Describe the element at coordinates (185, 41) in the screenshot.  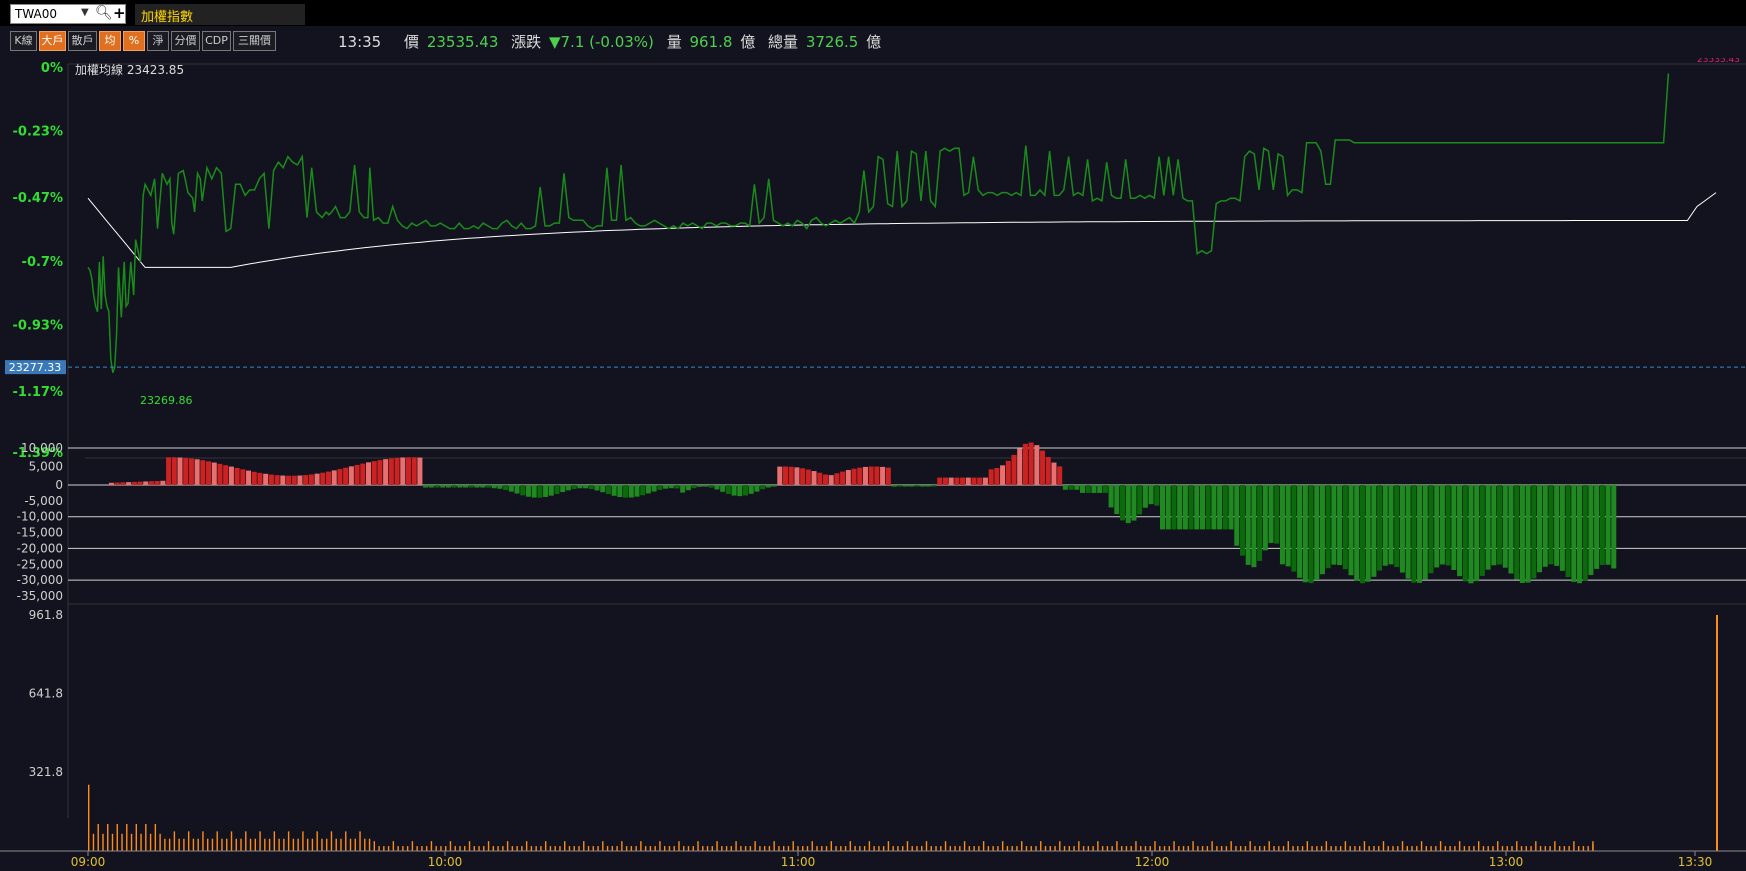
I see `toolbar-button-6: 分價` at that location.